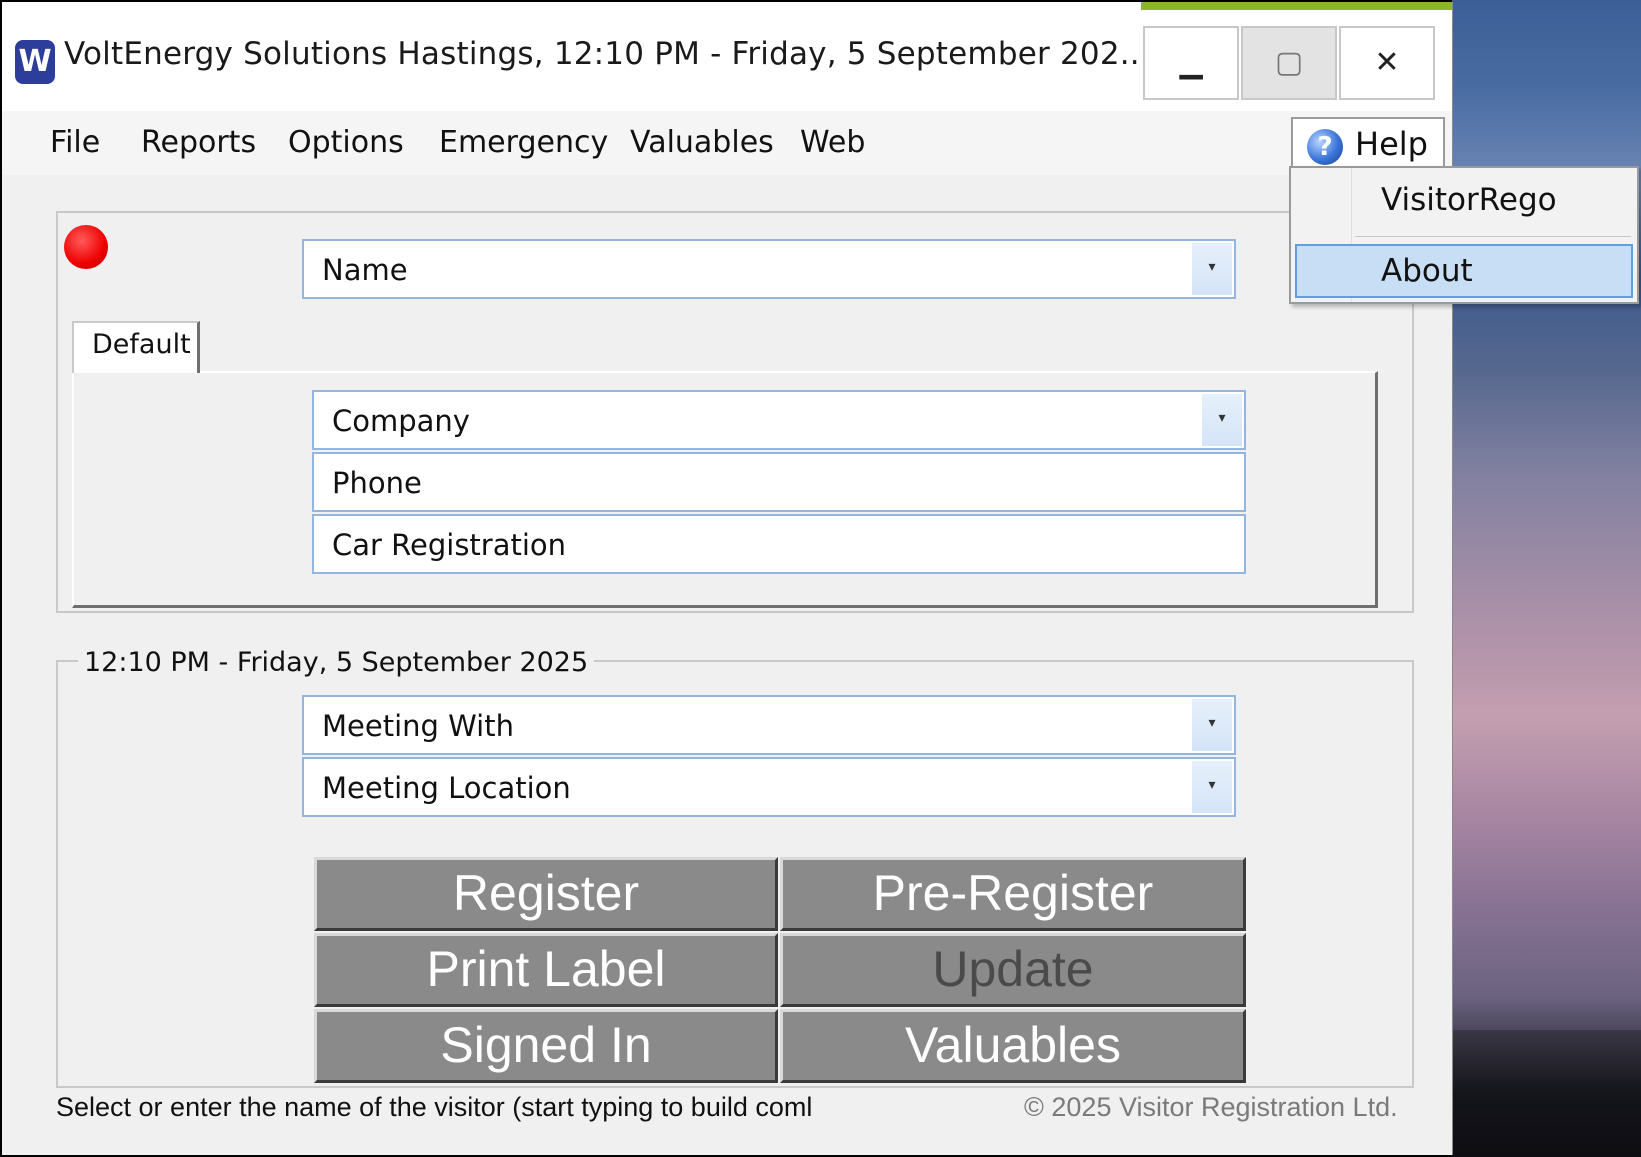 The width and height of the screenshot is (1641, 1157). I want to click on pre-register-button-label: Pre-Register, so click(1013, 893).